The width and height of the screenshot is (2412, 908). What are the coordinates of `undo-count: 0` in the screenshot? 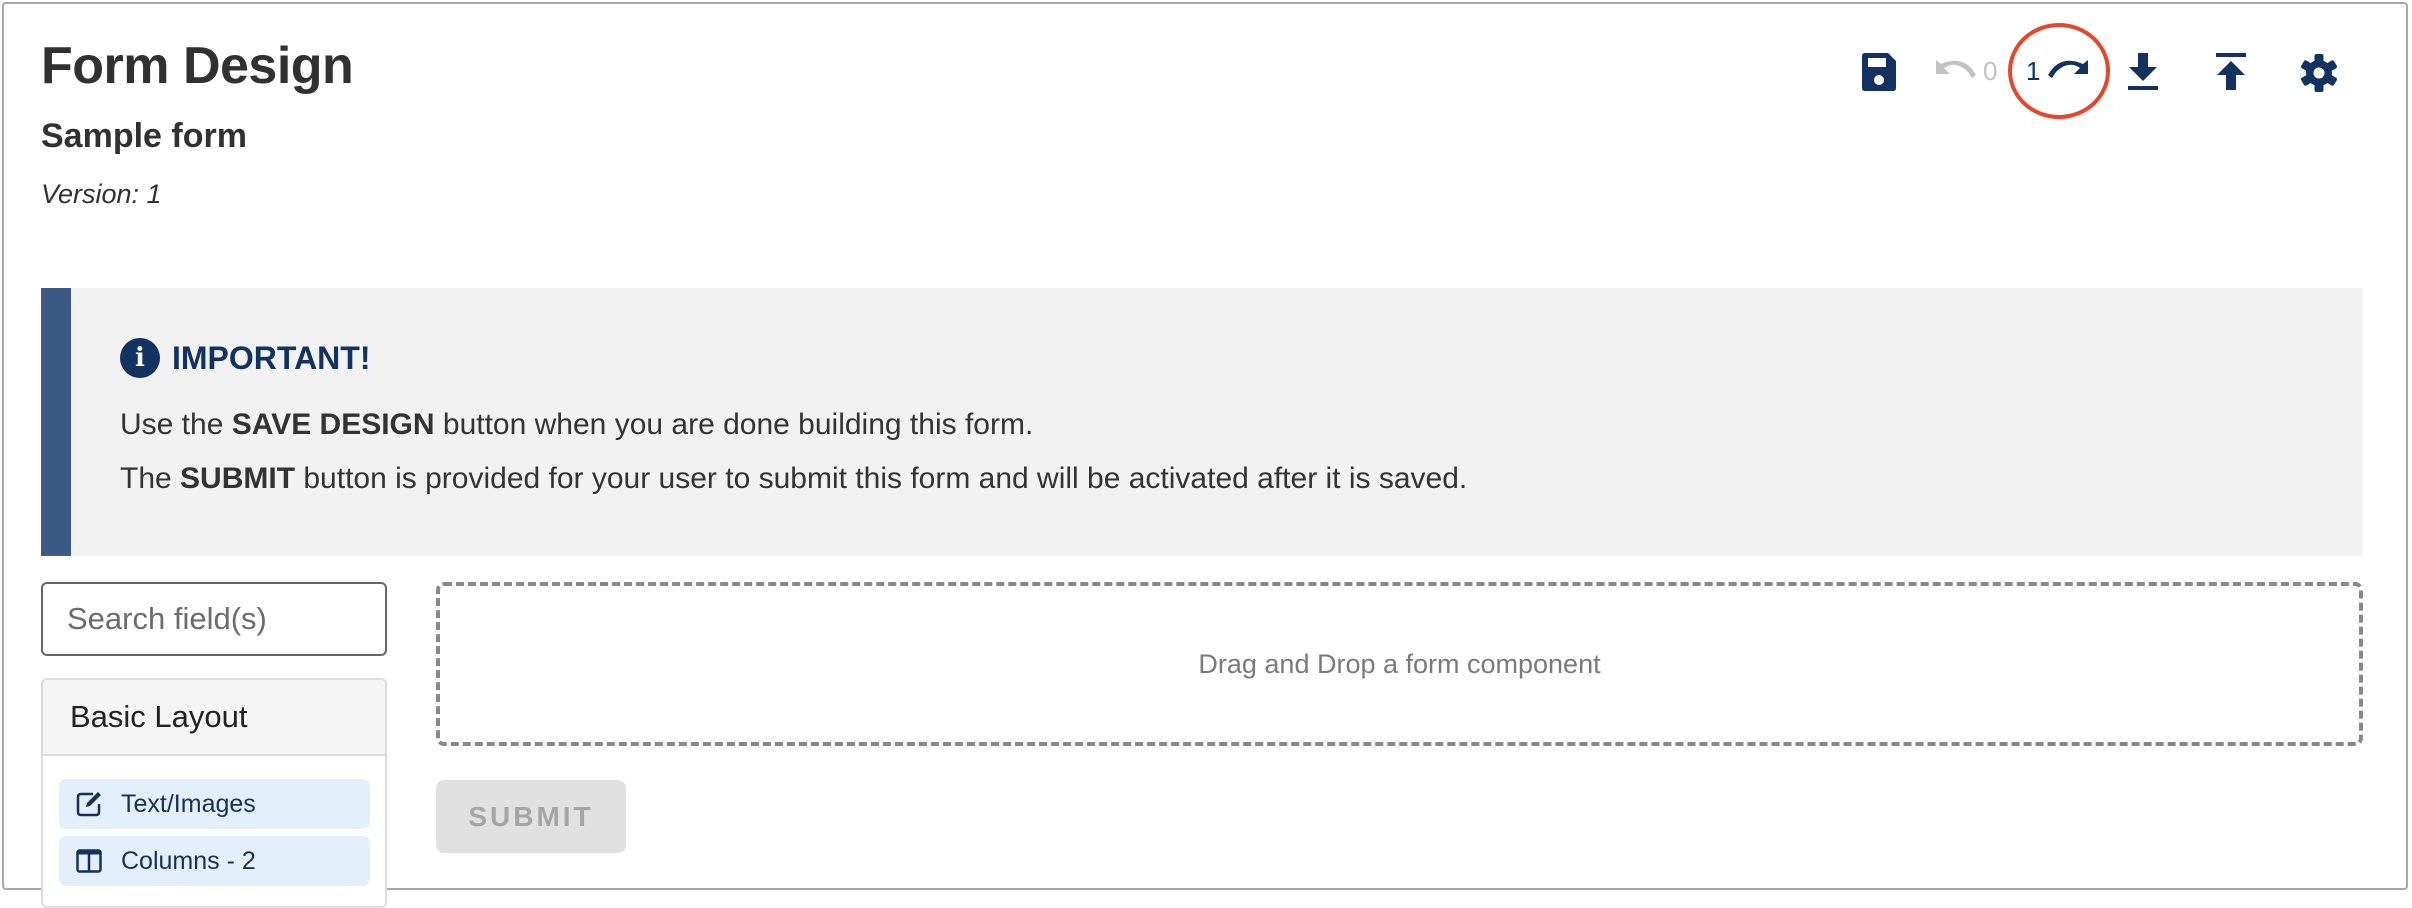 It's located at (1990, 71).